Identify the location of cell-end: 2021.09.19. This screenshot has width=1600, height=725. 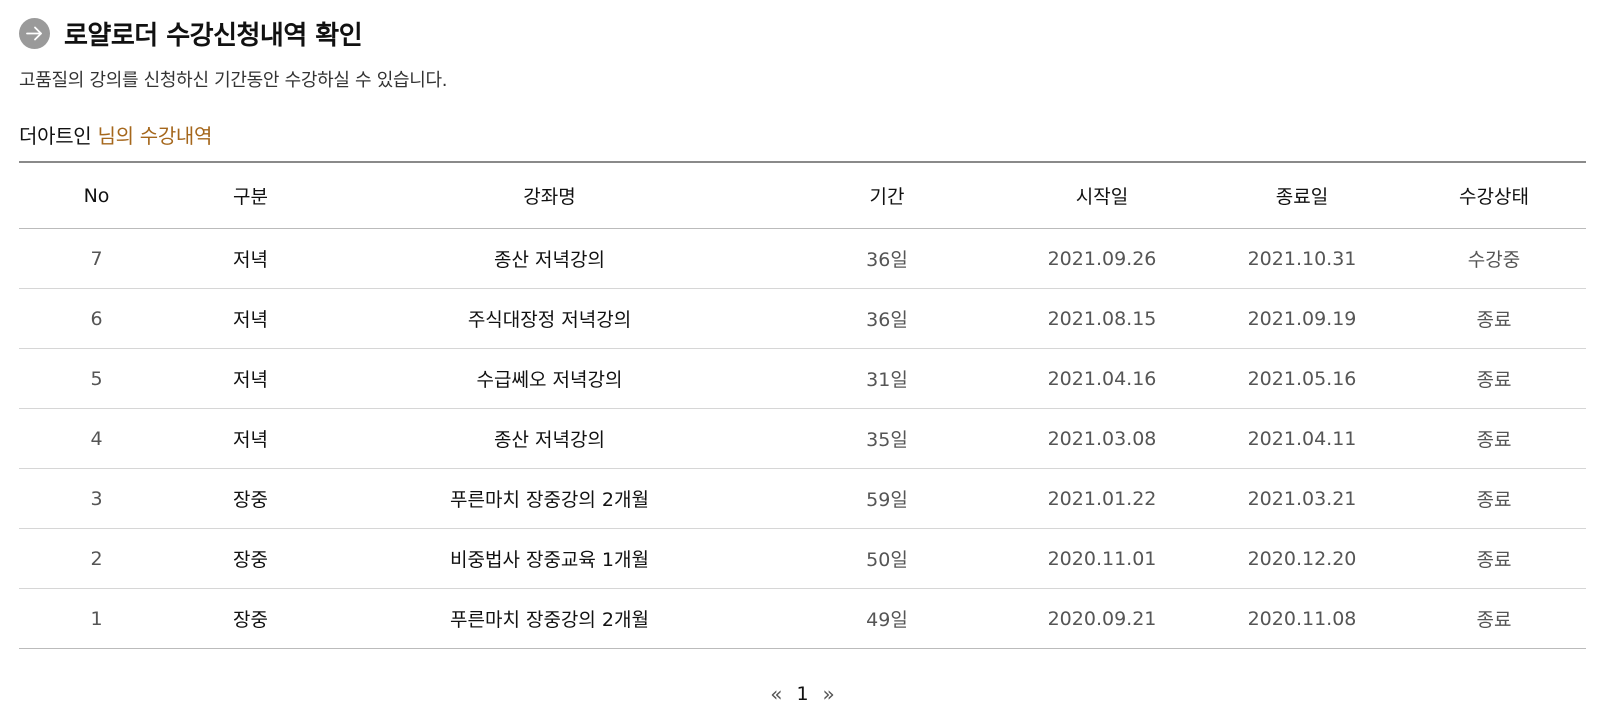
(1302, 318).